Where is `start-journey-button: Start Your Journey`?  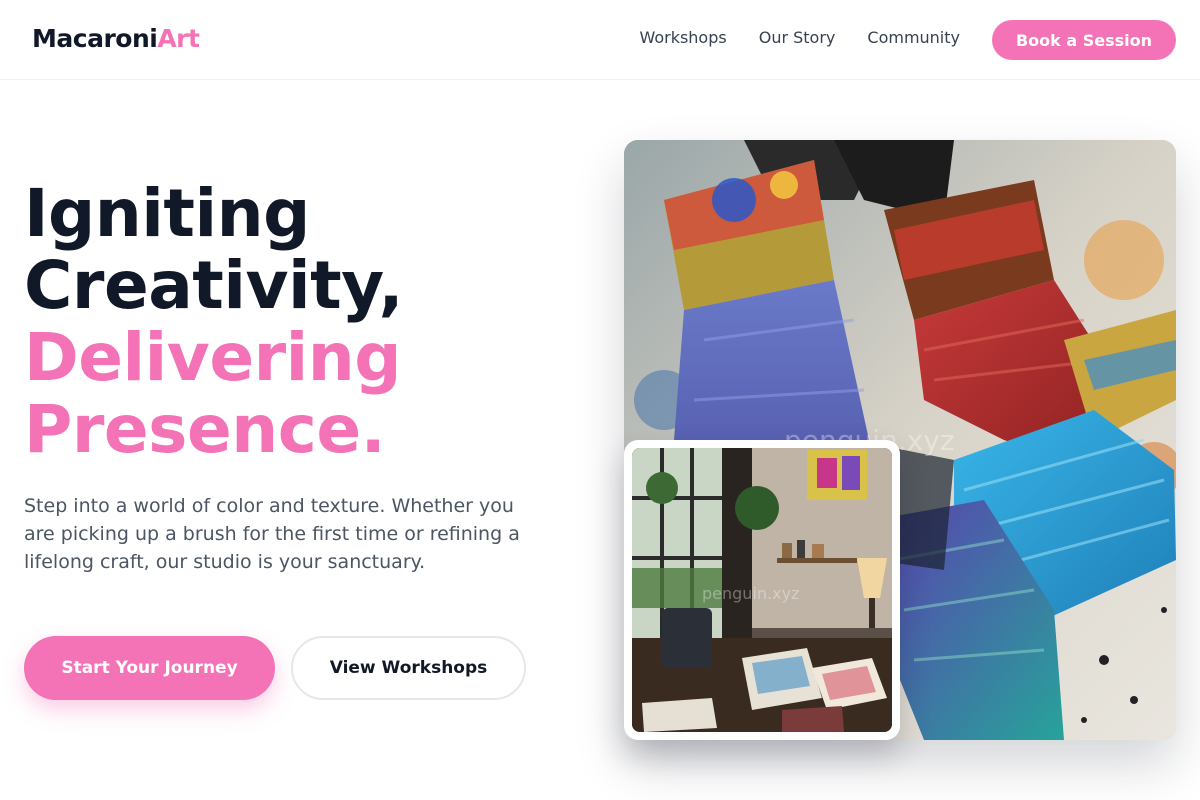
start-journey-button: Start Your Journey is located at coordinates (149, 668).